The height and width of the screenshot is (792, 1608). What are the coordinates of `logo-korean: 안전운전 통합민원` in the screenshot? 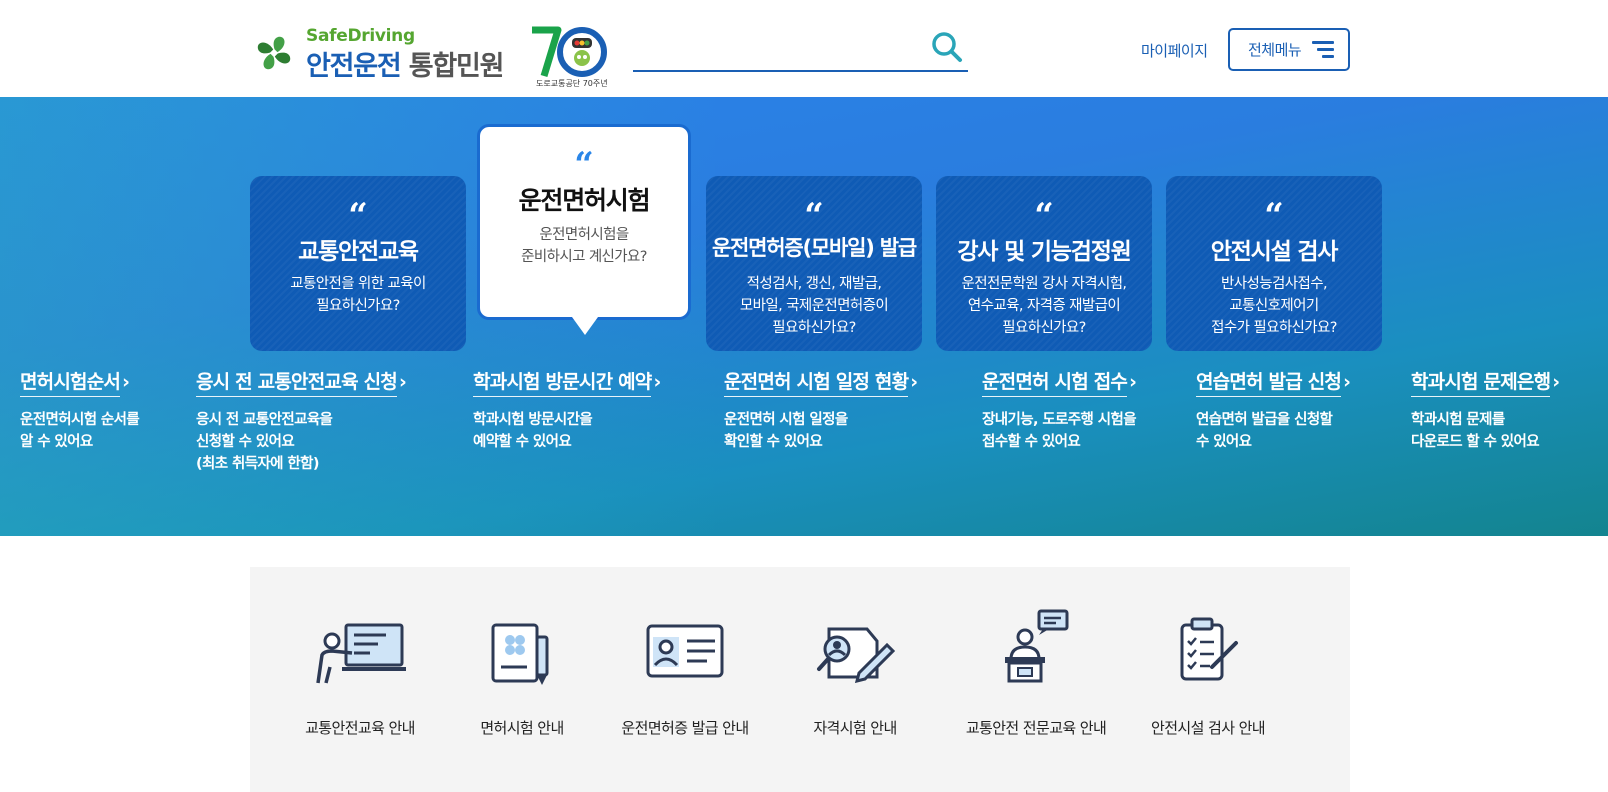 It's located at (405, 63).